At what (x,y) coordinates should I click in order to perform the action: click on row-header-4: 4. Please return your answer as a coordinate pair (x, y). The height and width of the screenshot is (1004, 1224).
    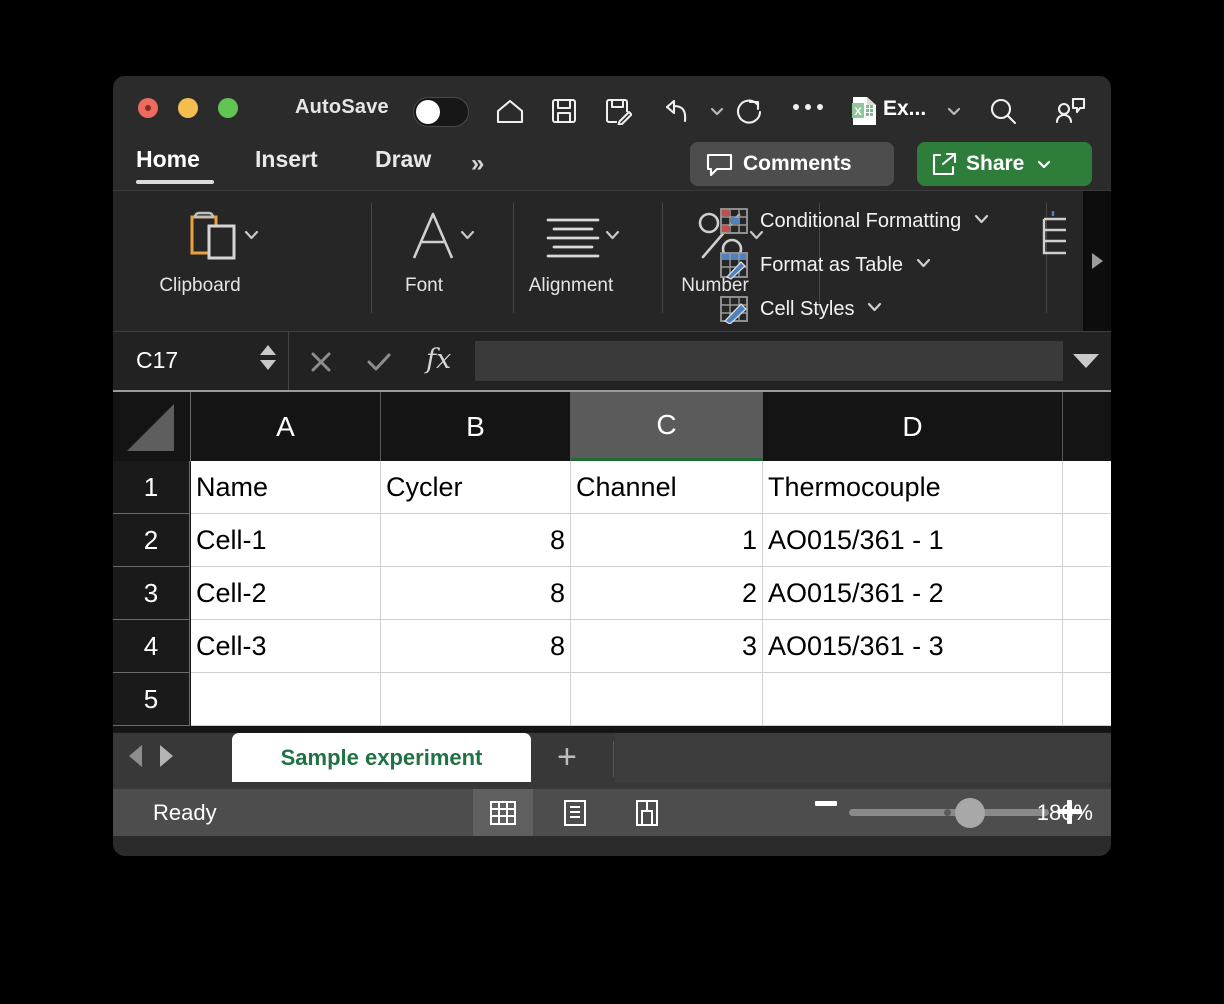
    Looking at the image, I should click on (151, 646).